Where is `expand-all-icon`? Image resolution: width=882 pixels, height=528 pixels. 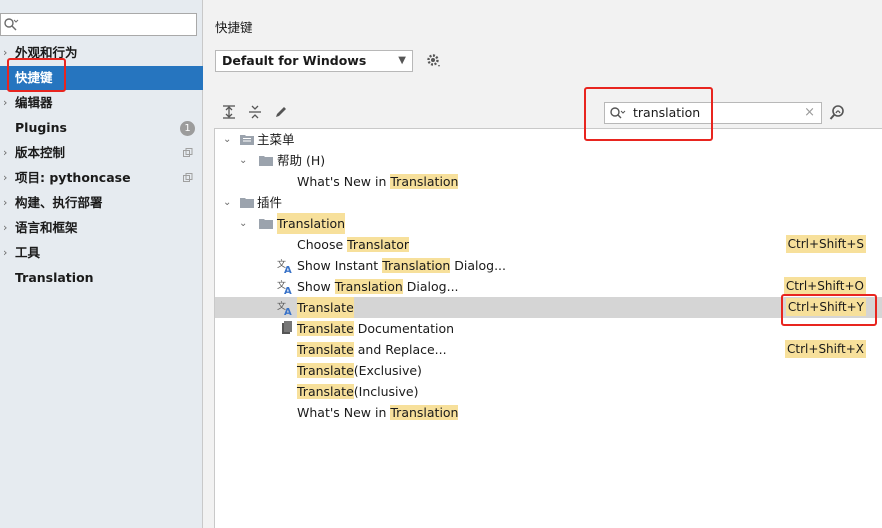
expand-all-icon is located at coordinates (229, 112).